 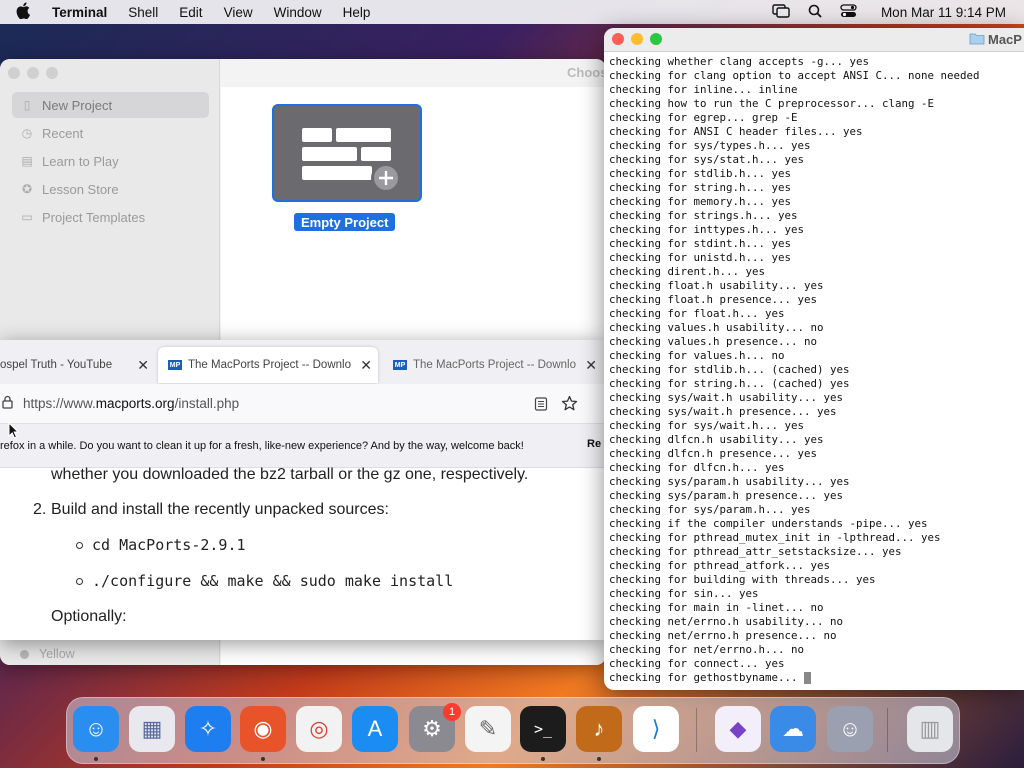 I want to click on sidebar-item-label: New Project, so click(x=77, y=105).